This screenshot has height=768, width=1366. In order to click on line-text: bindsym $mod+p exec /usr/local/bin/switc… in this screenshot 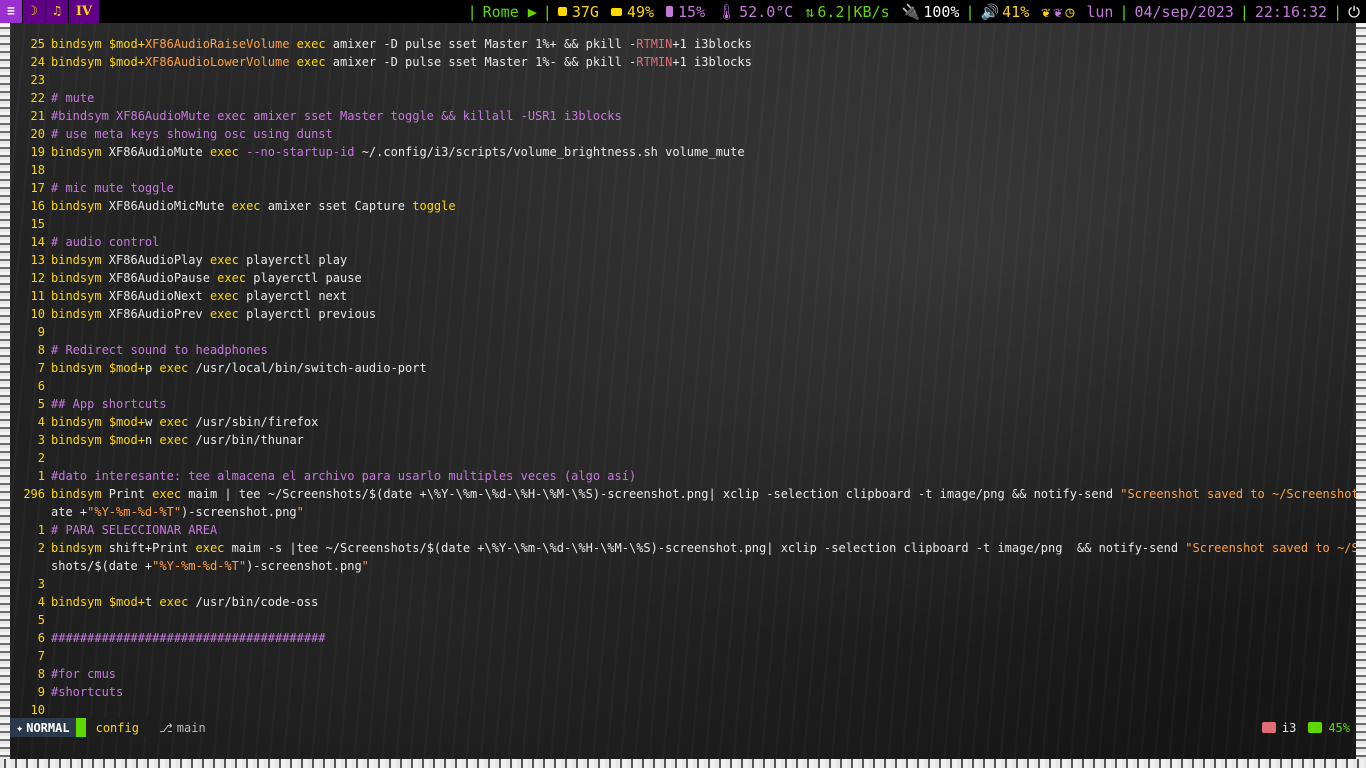, I will do `click(239, 368)`.